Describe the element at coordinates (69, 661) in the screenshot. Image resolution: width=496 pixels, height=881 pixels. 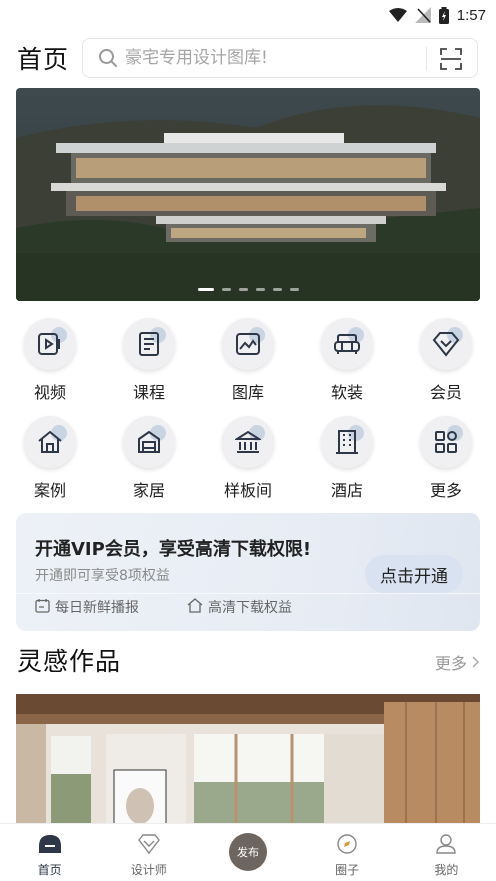
I see `section-title: 灵感作品` at that location.